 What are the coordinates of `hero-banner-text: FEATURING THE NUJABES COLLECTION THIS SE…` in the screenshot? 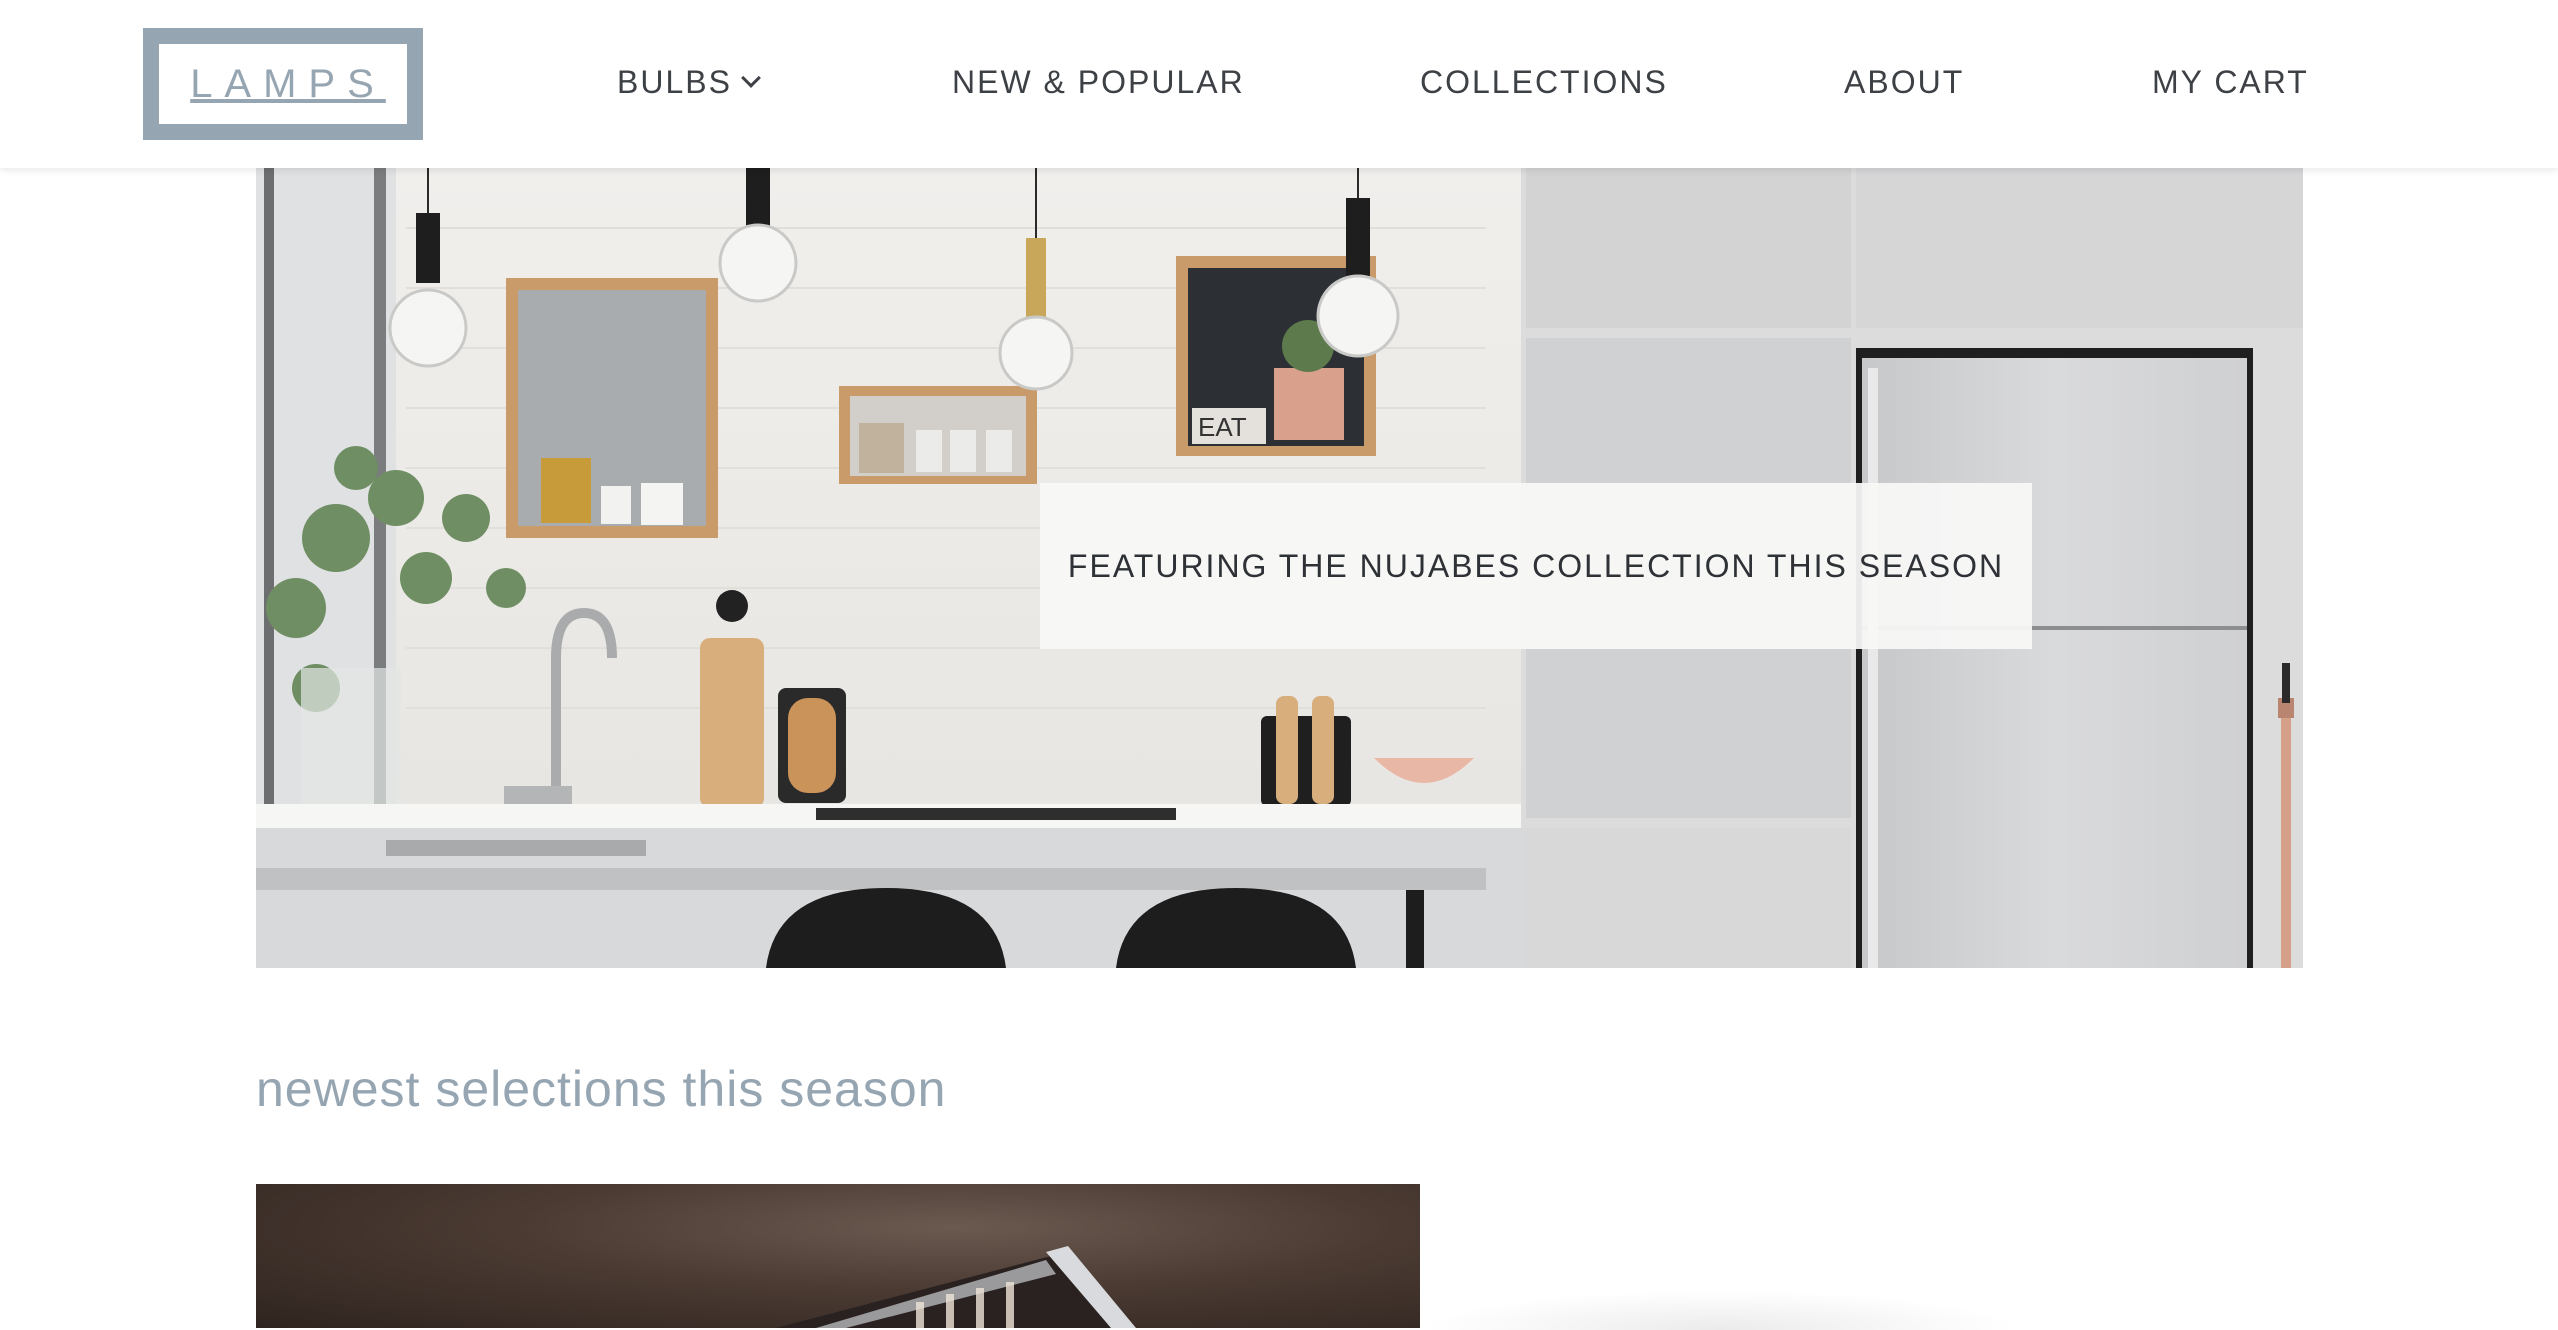 It's located at (1536, 565).